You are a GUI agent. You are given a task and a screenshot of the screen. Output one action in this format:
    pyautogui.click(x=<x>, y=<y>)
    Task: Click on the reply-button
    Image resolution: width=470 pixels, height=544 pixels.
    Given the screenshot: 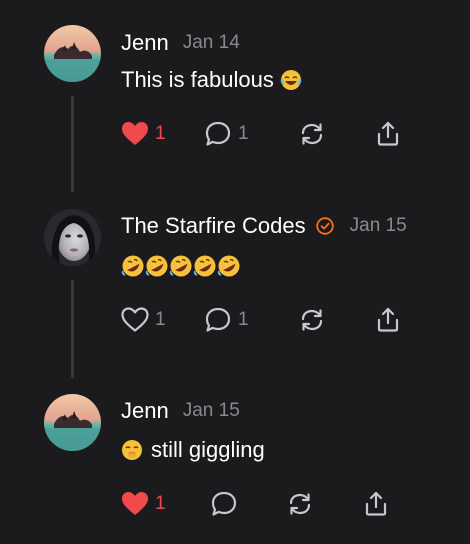 What is the action you would take?
    pyautogui.click(x=224, y=504)
    